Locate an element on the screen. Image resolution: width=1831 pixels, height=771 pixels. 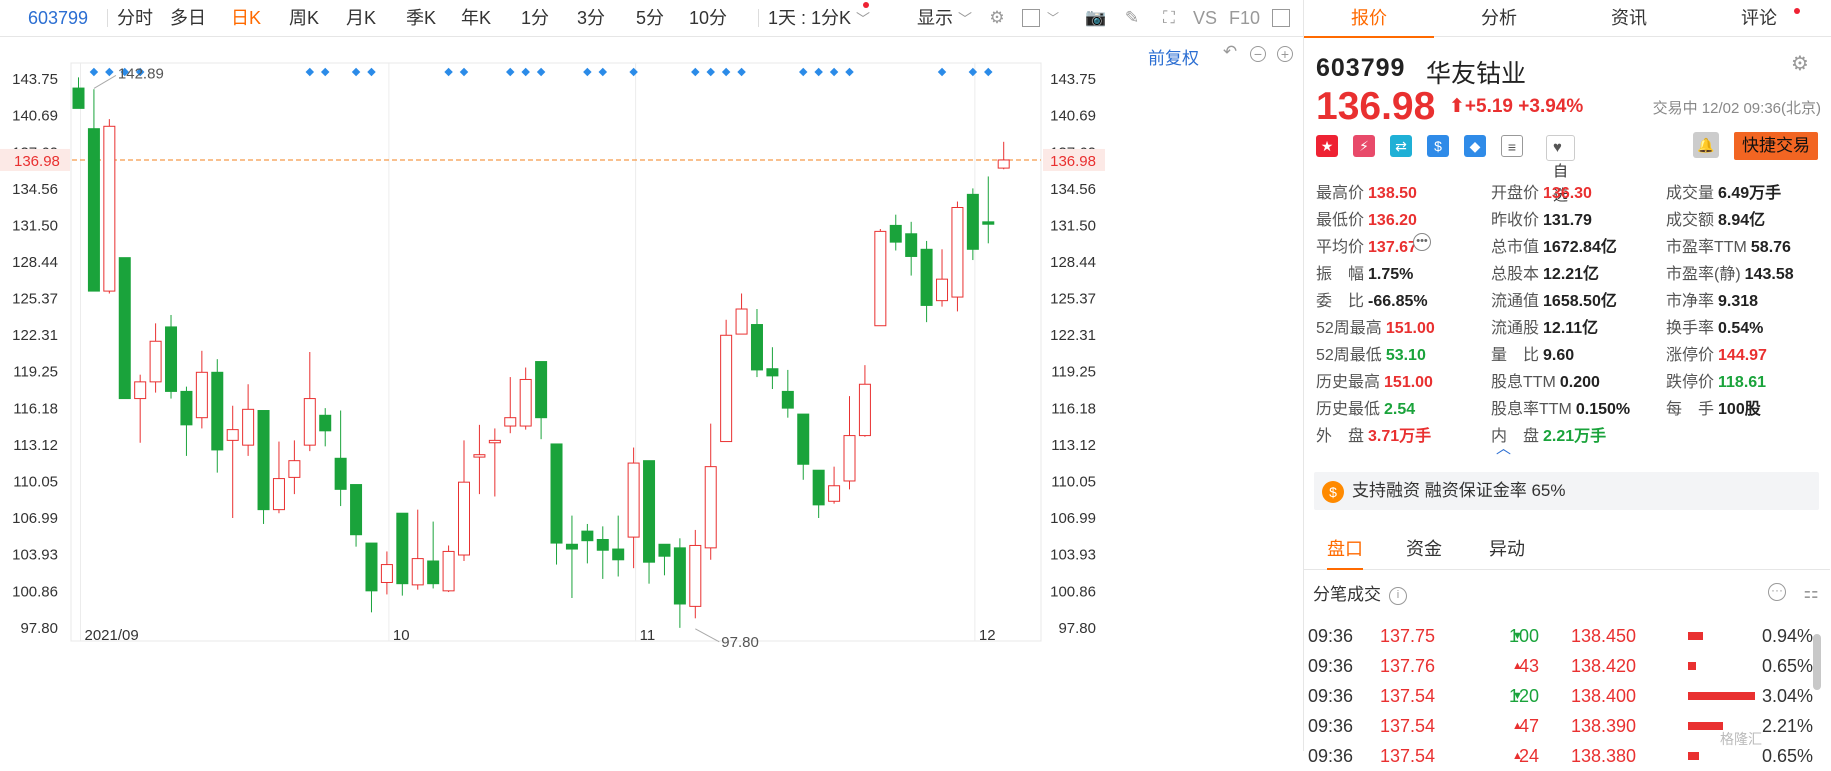
tab-comments: 评论 is located at coordinates (1759, 18).